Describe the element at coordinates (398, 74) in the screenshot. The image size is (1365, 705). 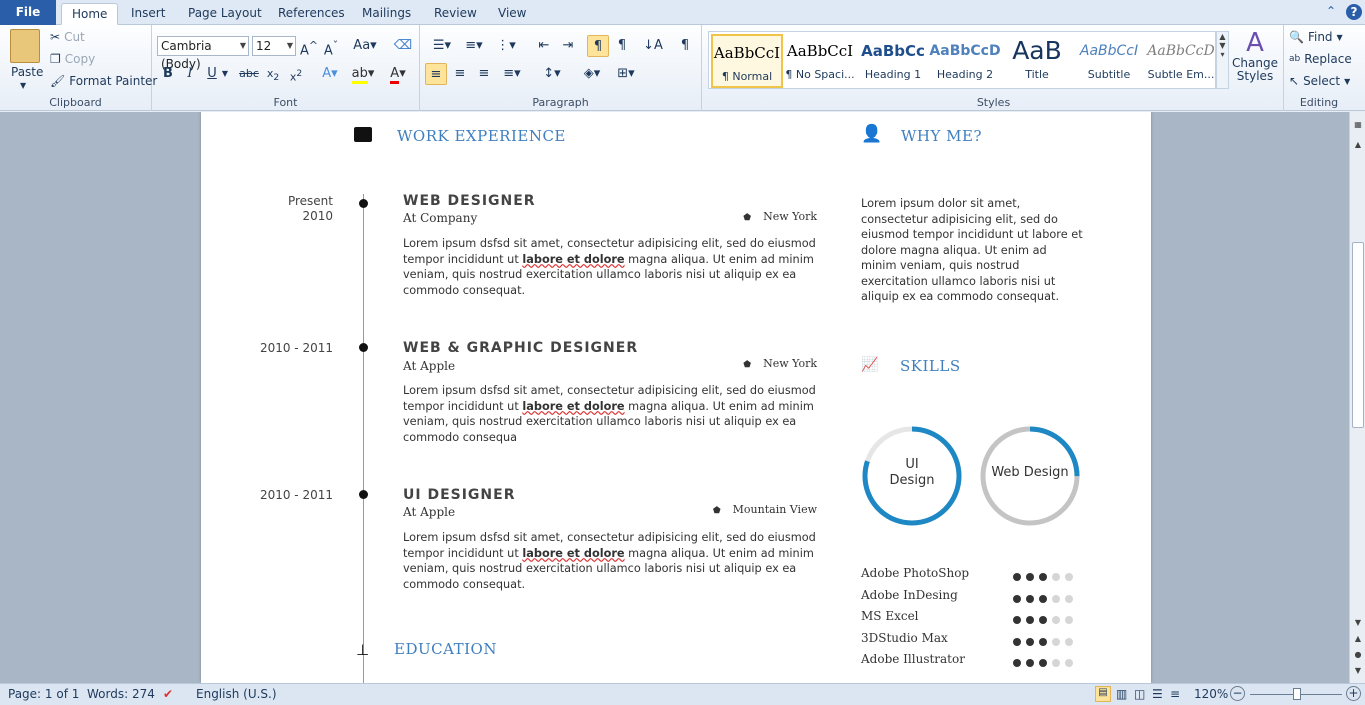
I see `font-color-button: A▾` at that location.